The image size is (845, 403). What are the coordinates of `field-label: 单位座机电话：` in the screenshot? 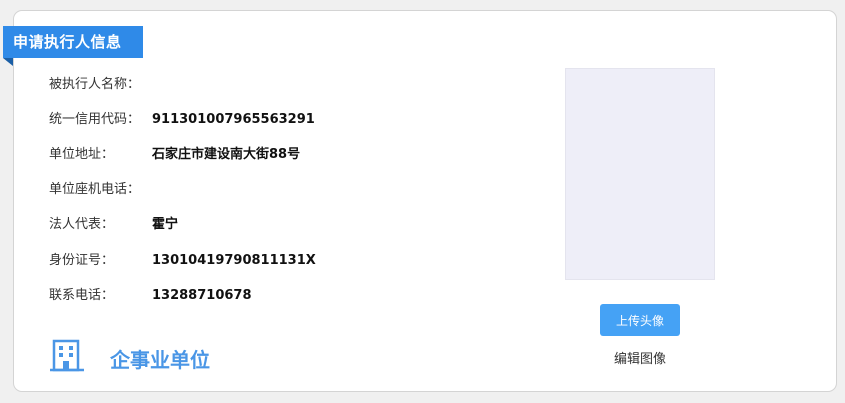 It's located at (95, 189).